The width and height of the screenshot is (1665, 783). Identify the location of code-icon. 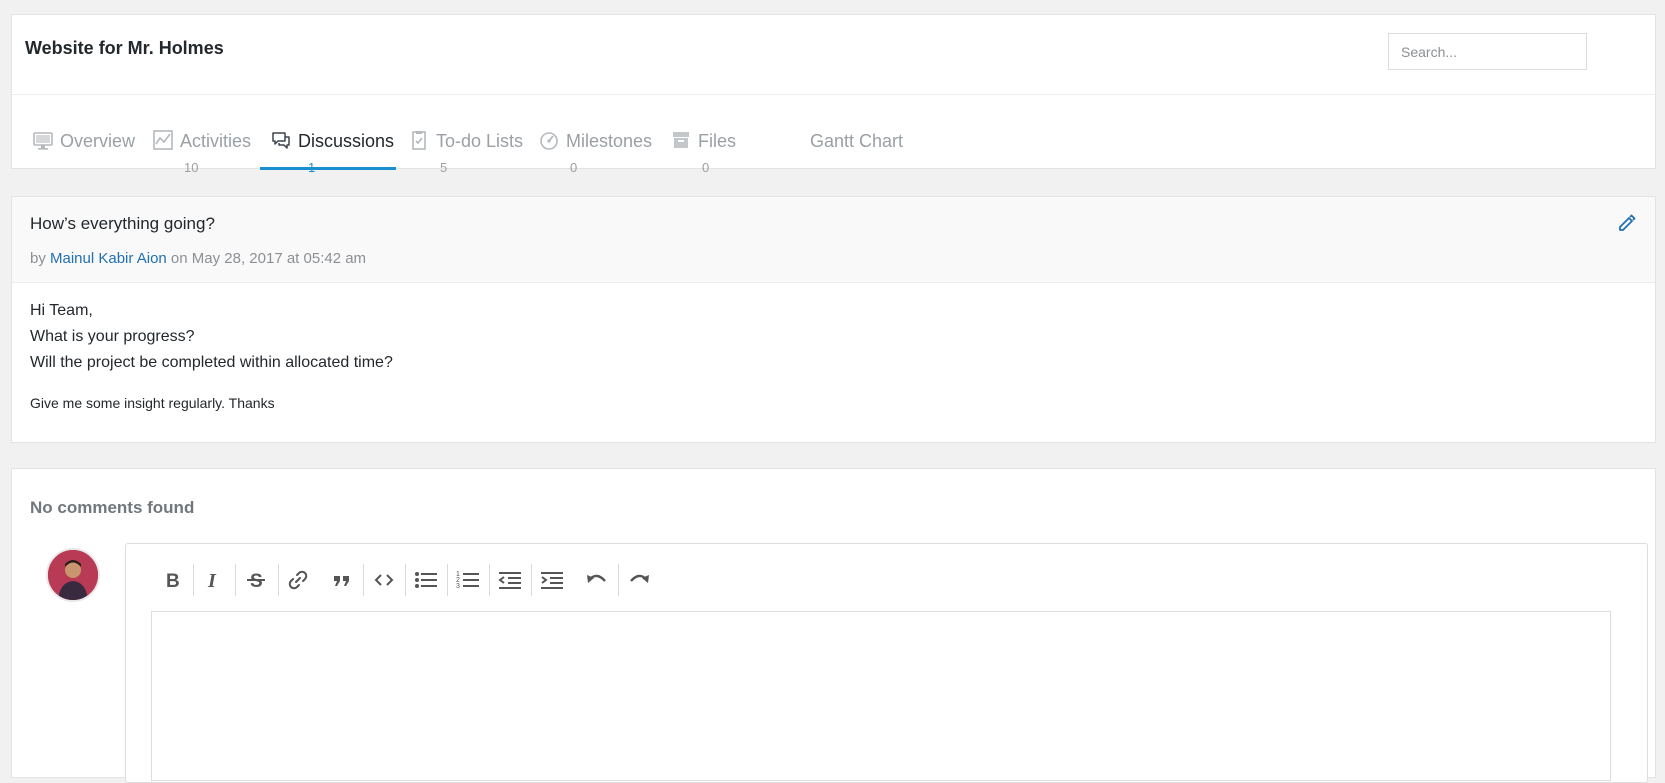
(384, 580).